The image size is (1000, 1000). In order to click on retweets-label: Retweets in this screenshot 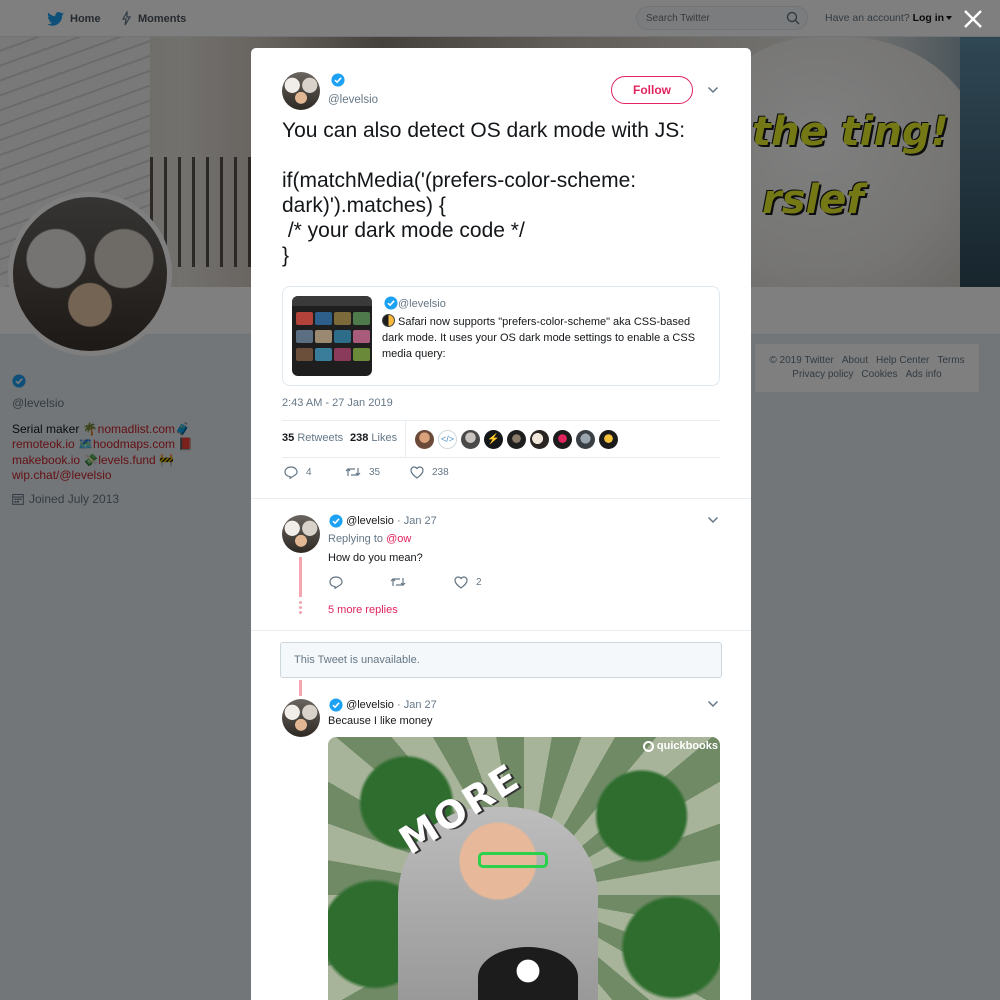, I will do `click(320, 438)`.